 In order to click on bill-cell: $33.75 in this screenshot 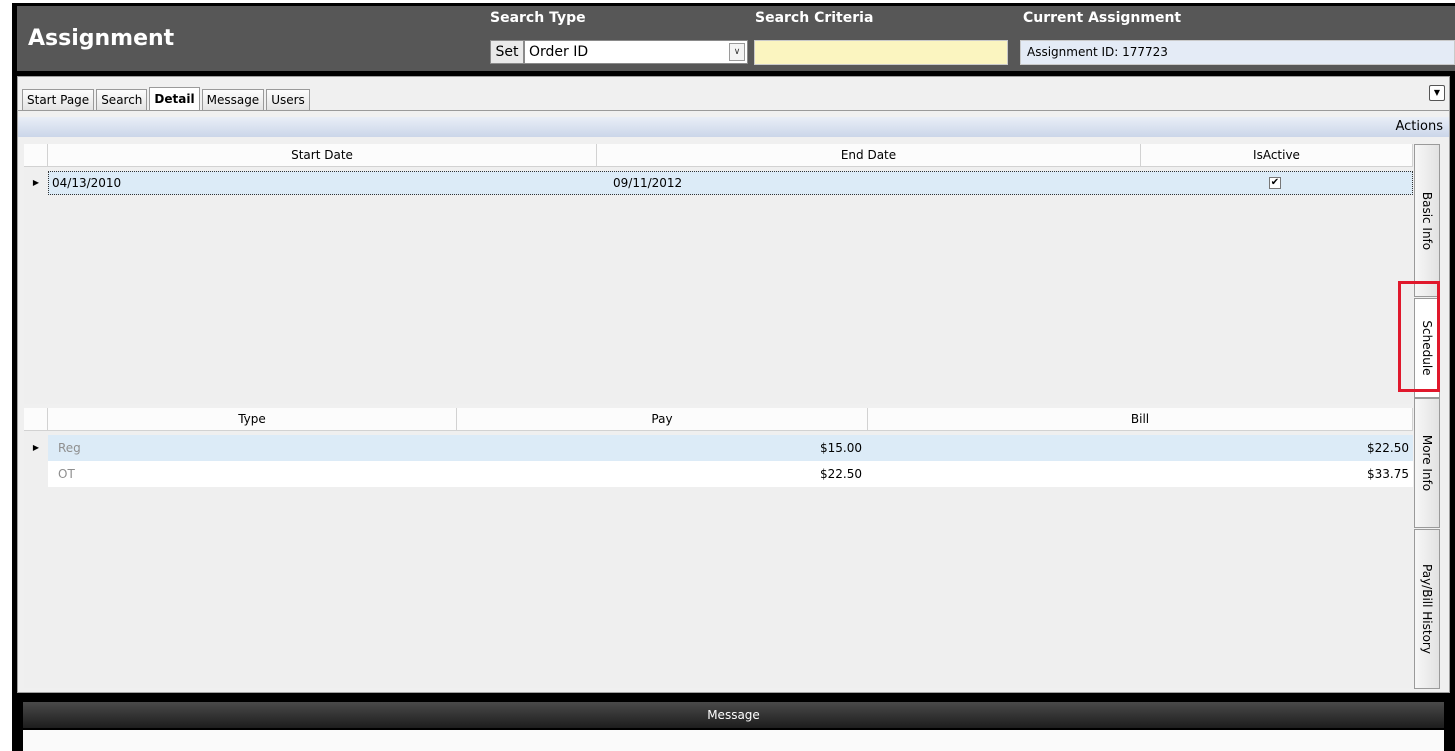, I will do `click(1140, 474)`.